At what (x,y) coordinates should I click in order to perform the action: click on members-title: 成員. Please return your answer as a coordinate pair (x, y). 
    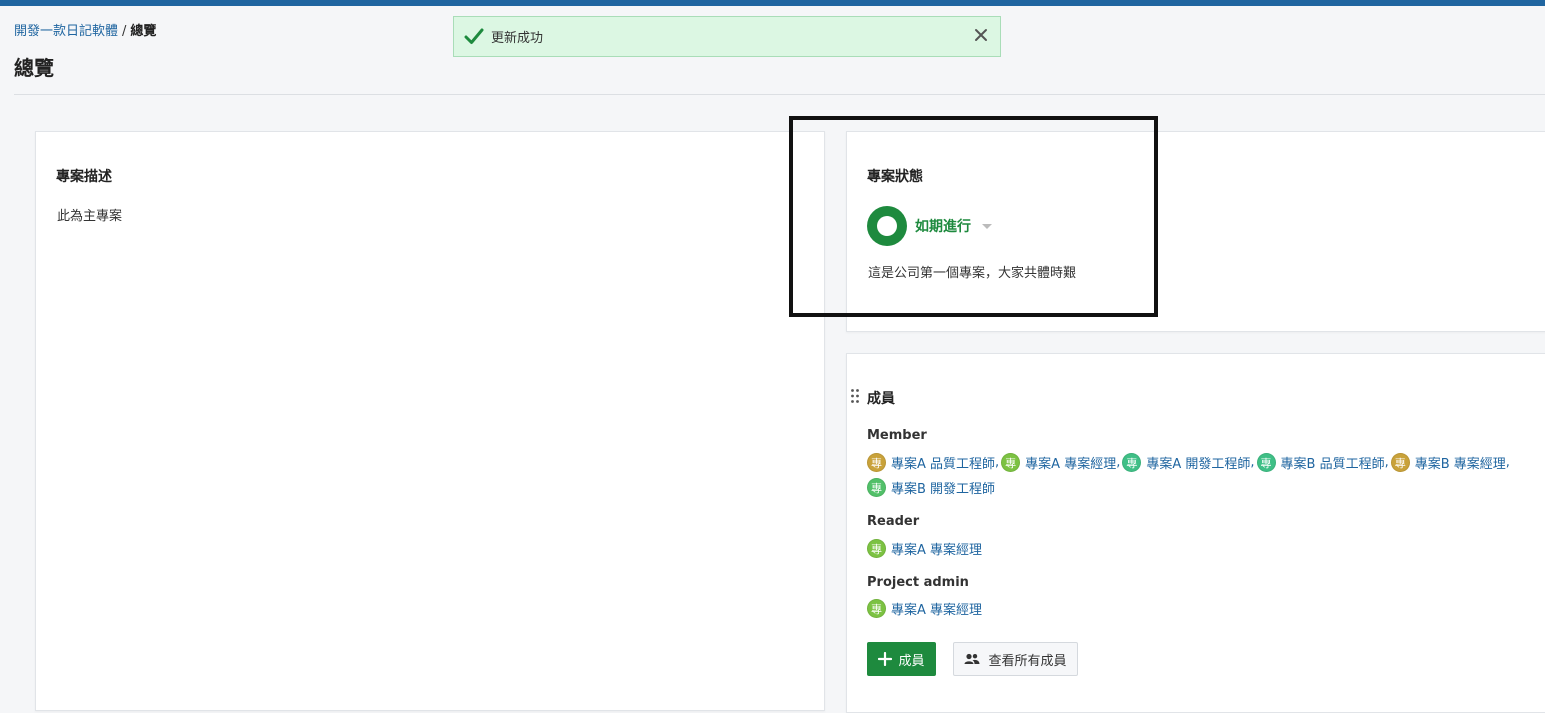
    Looking at the image, I should click on (881, 399).